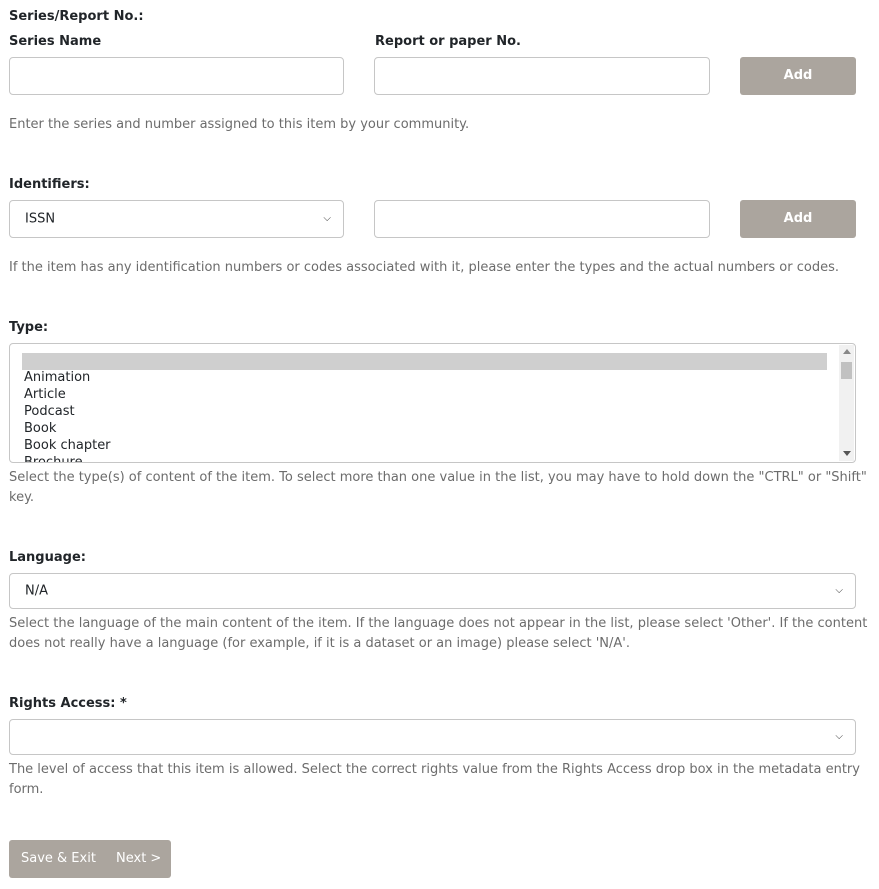  Describe the element at coordinates (22, 497) in the screenshot. I see `type-help-line2: key.` at that location.